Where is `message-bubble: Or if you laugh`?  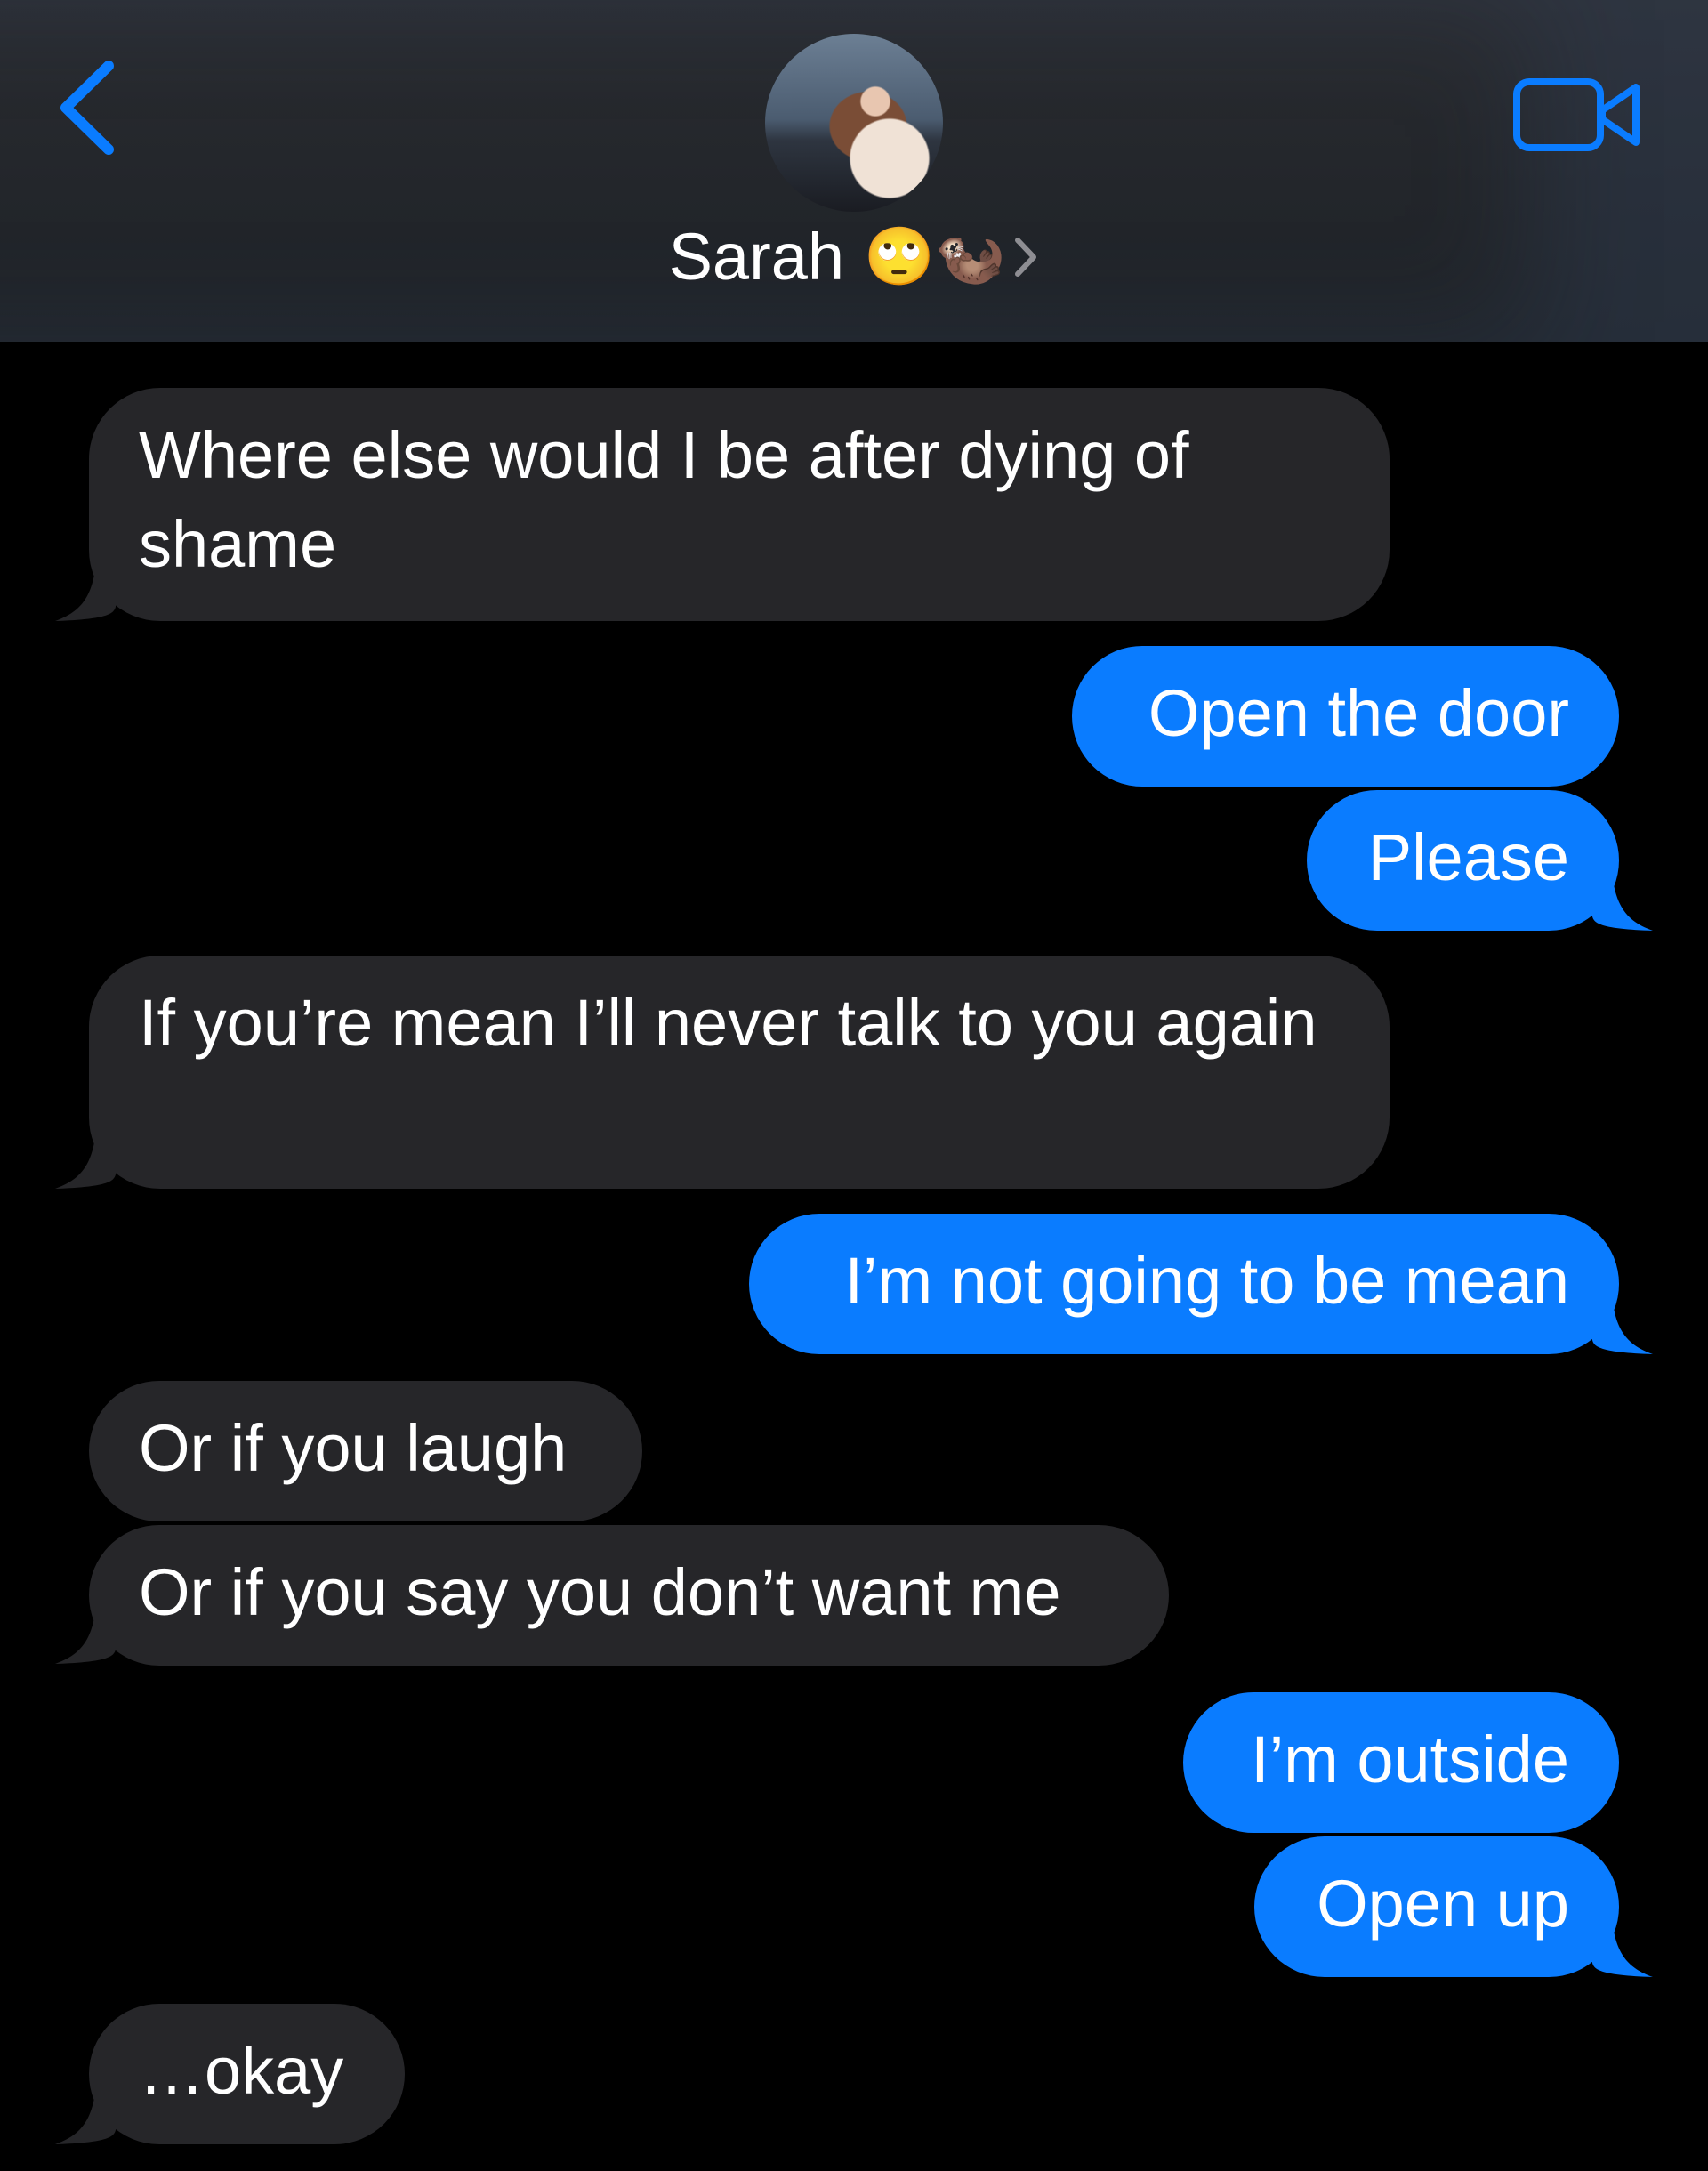 message-bubble: Or if you laugh is located at coordinates (365, 1451).